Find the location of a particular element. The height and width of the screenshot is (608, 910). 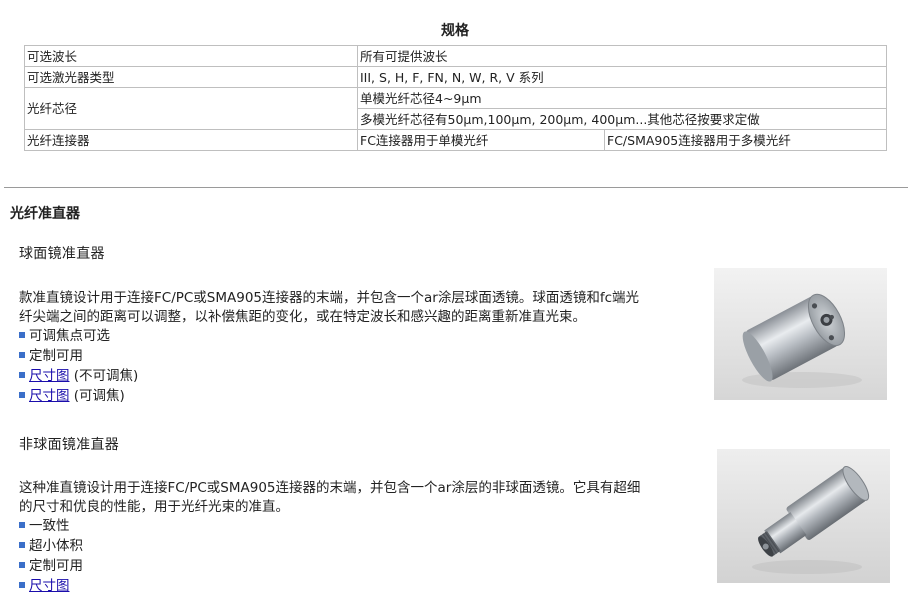

list-item: 超小体积 is located at coordinates (51, 546).